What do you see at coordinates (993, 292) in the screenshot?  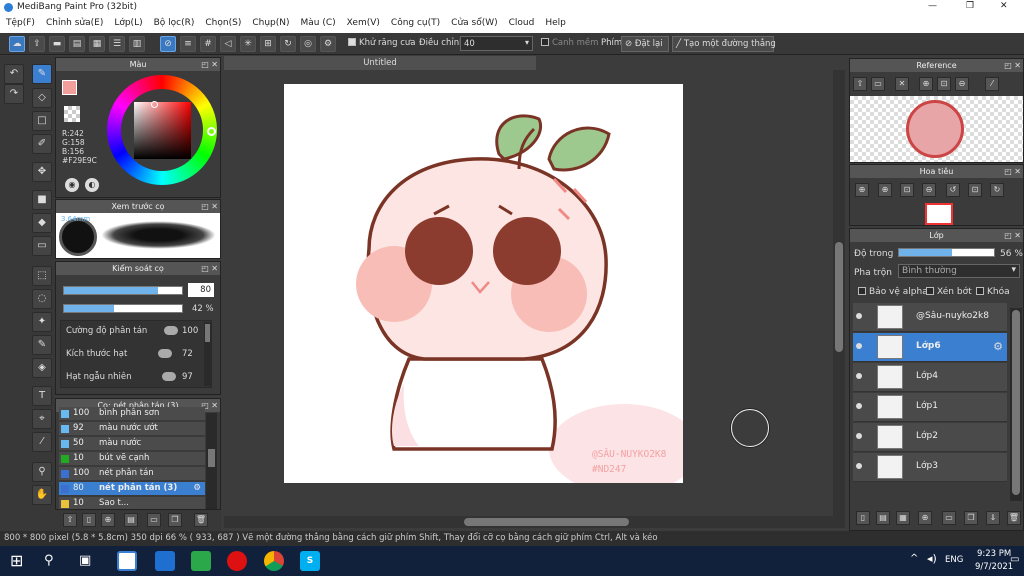 I see `lock-checkbox: Khóa` at bounding box center [993, 292].